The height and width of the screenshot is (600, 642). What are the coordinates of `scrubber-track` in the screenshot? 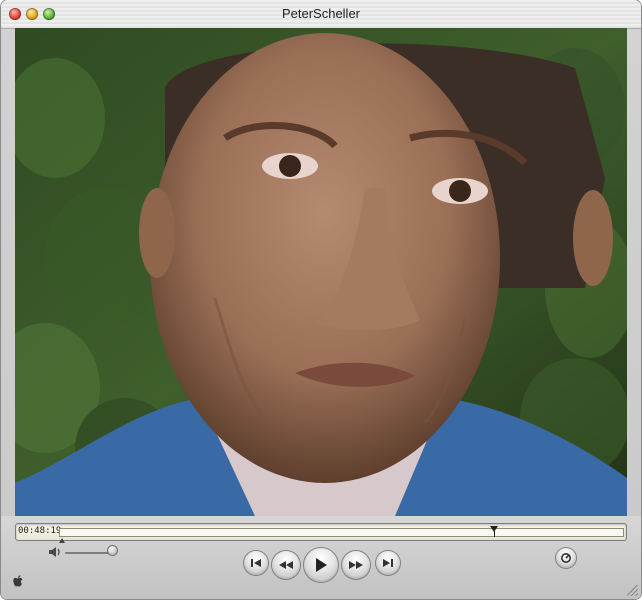 It's located at (341, 532).